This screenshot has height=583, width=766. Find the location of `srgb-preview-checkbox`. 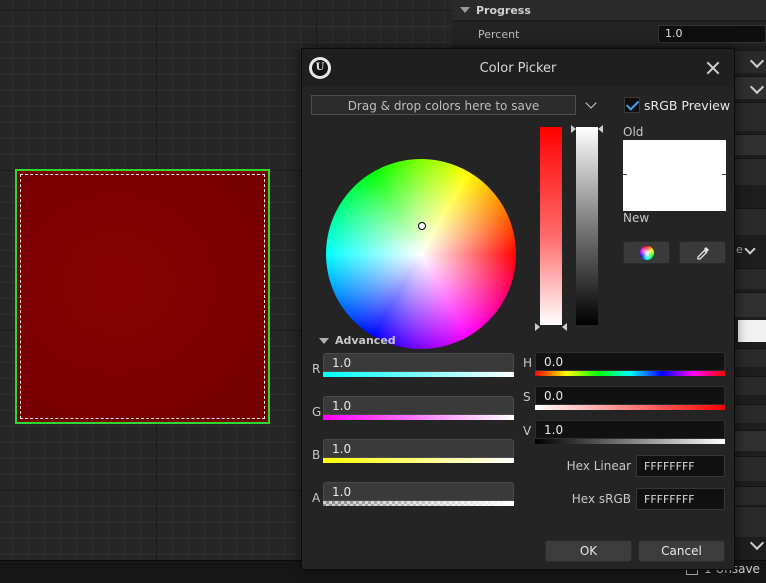

srgb-preview-checkbox is located at coordinates (632, 105).